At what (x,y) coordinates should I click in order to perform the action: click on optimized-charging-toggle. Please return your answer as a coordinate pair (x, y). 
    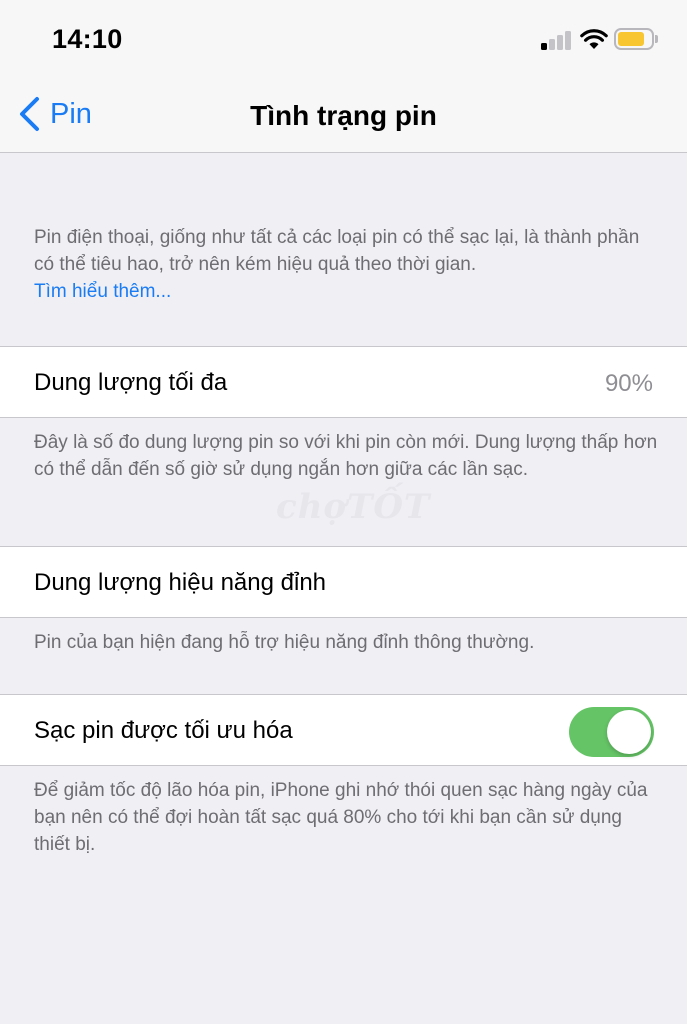
    Looking at the image, I should click on (611, 732).